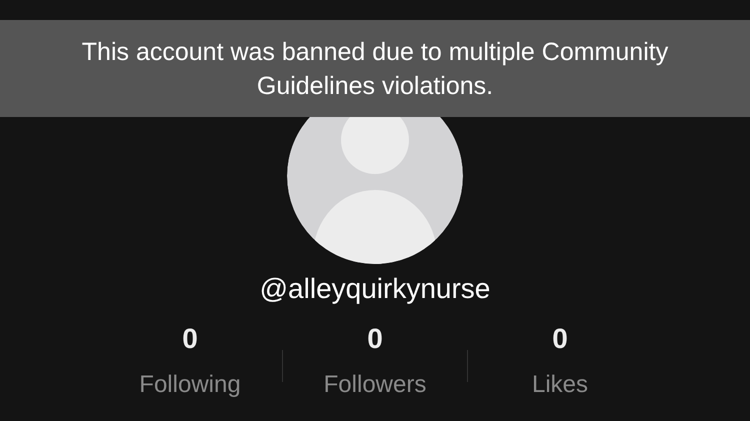  Describe the element at coordinates (375, 289) in the screenshot. I see `username: @alleyquirkynurse` at that location.